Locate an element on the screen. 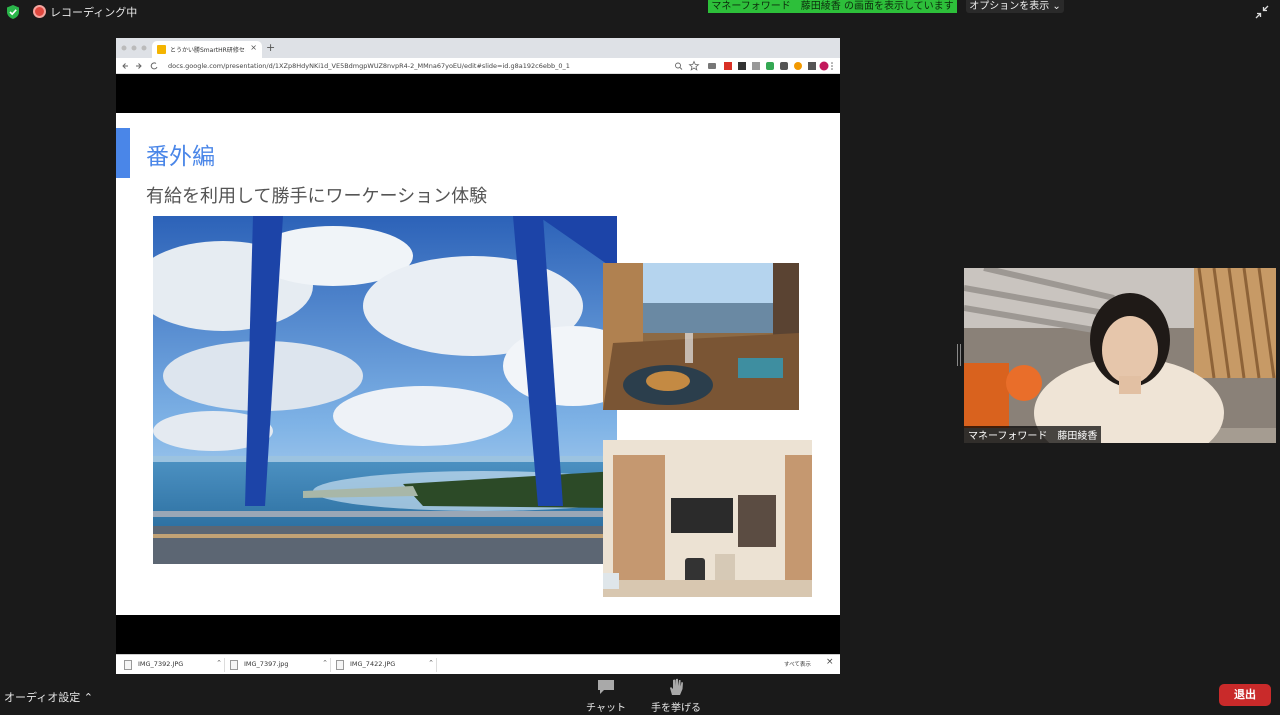 The height and width of the screenshot is (715, 1280). browser-tab: とうかい勝SmartHR研修セミナー × is located at coordinates (207, 49).